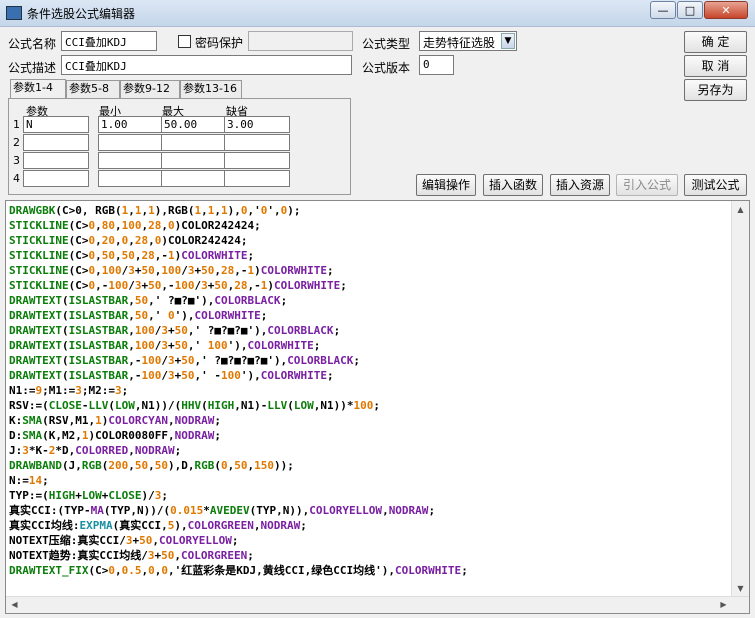 The image size is (755, 618). Describe the element at coordinates (300, 41) in the screenshot. I see `password-input` at that location.